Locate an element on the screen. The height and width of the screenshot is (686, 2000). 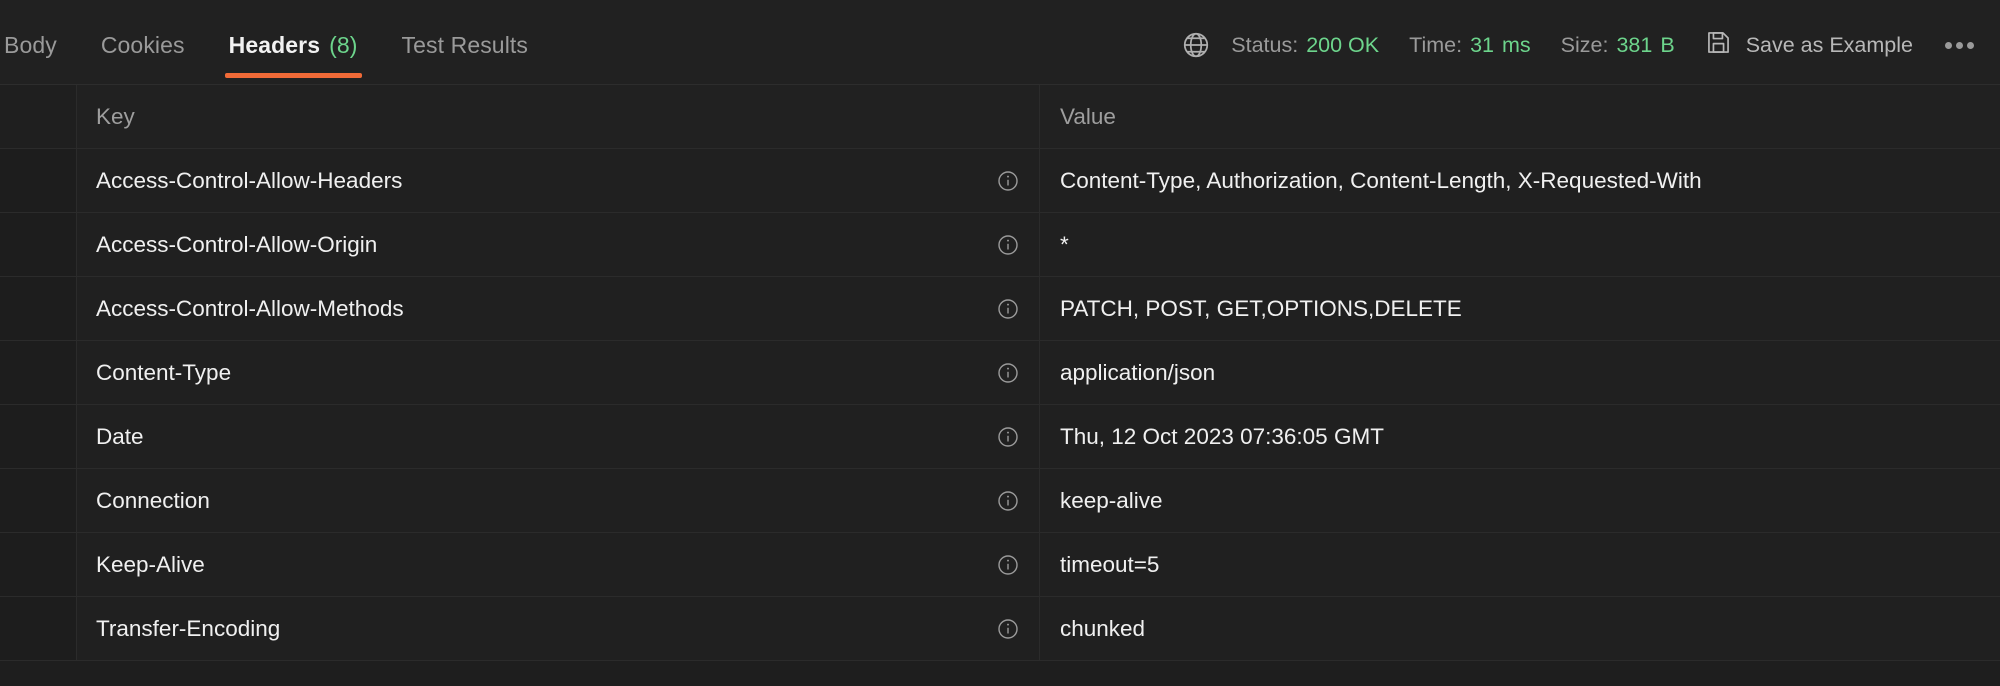
table-row: Date Thu, 12 Oct 2023 07:36:05 GMT is located at coordinates (1000, 437).